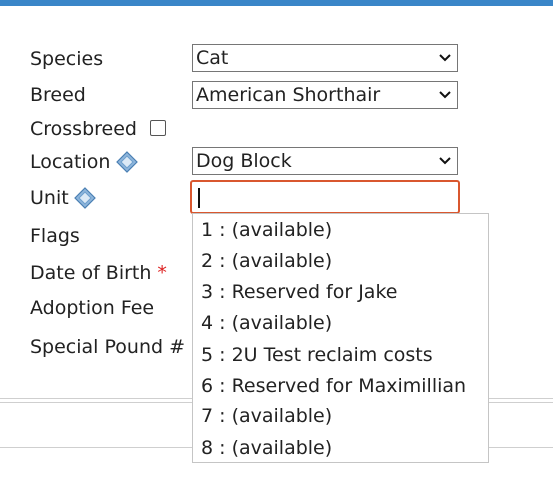  Describe the element at coordinates (299, 292) in the screenshot. I see `menu-item-unit-3: 3 : Reserved for Jake` at that location.